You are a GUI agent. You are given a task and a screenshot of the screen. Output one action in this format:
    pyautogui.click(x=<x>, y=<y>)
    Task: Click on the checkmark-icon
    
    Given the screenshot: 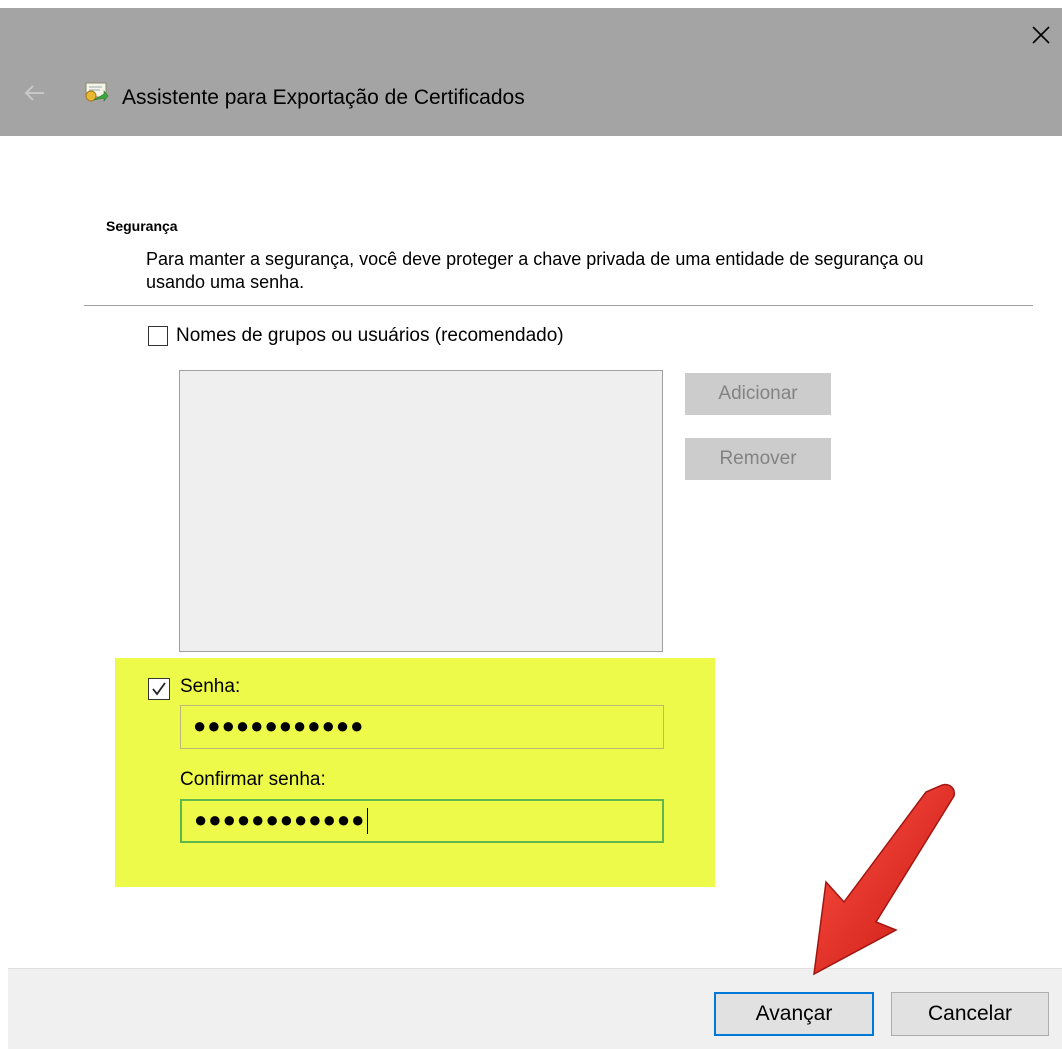 What is the action you would take?
    pyautogui.click(x=159, y=689)
    